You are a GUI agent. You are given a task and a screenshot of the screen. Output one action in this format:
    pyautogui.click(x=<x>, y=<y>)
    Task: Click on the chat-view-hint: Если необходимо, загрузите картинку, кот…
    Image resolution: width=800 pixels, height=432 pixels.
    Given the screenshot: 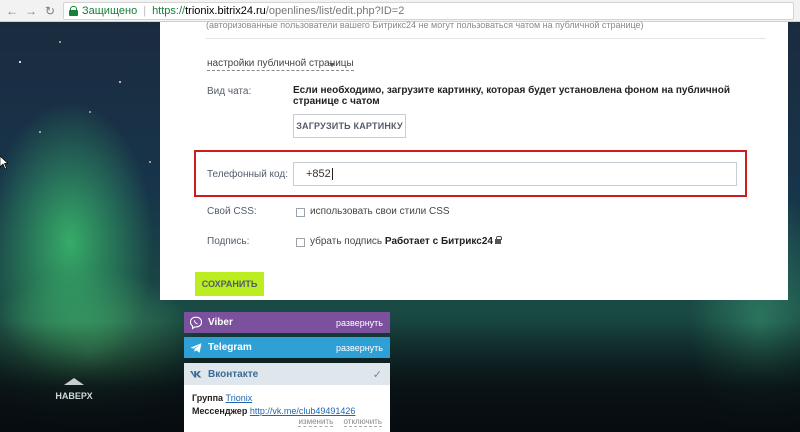 What is the action you would take?
    pyautogui.click(x=511, y=96)
    